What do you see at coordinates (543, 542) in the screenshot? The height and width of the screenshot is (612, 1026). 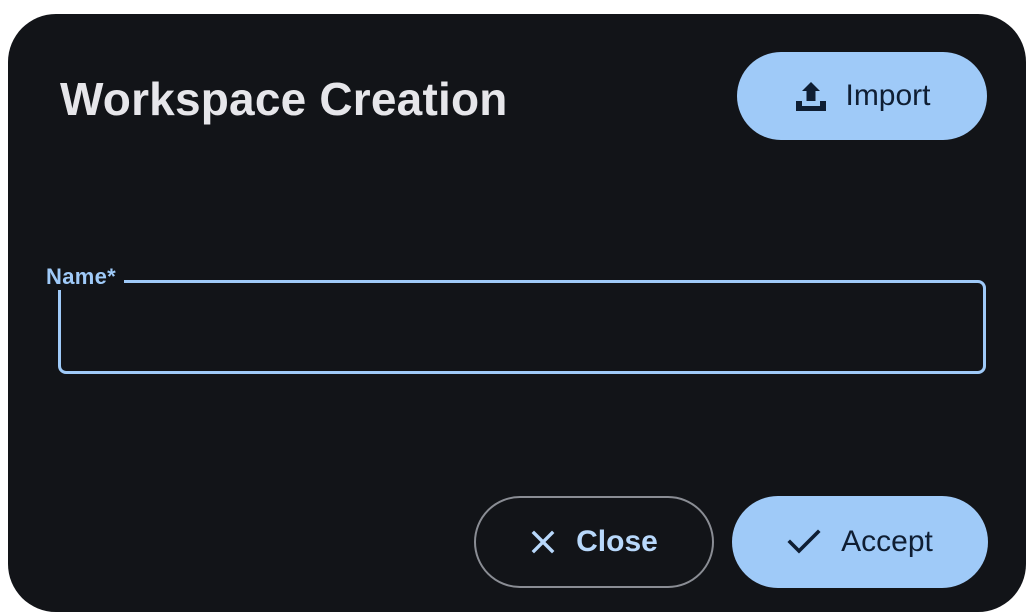 I see `close-icon` at bounding box center [543, 542].